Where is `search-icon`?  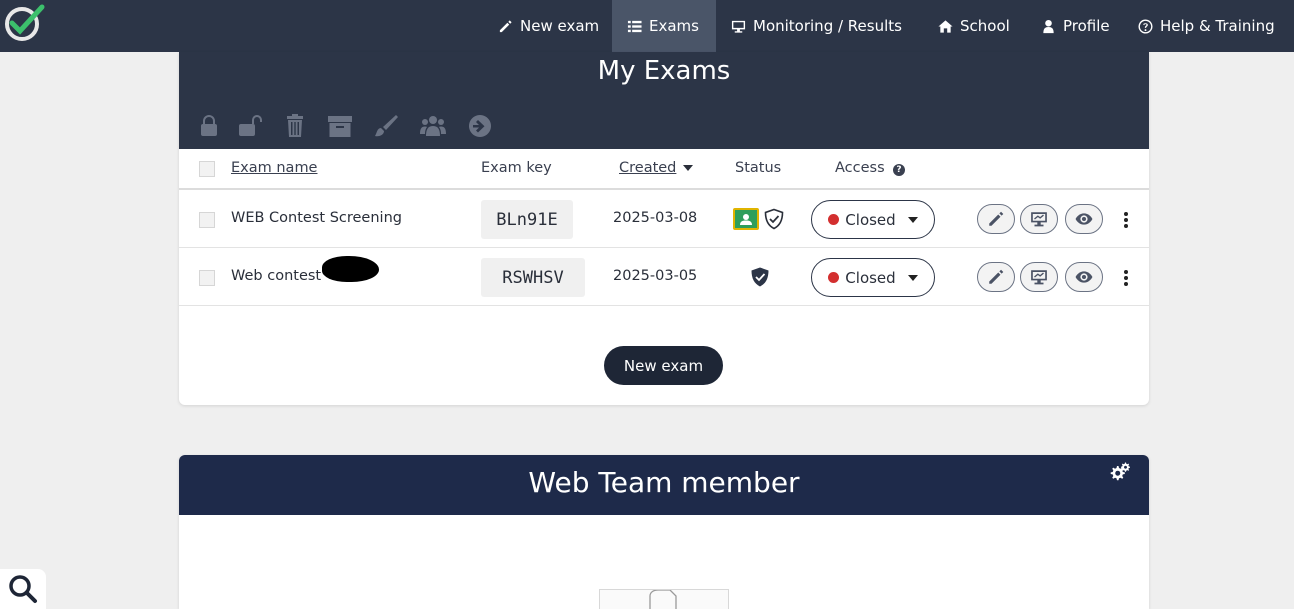
search-icon is located at coordinates (23, 589).